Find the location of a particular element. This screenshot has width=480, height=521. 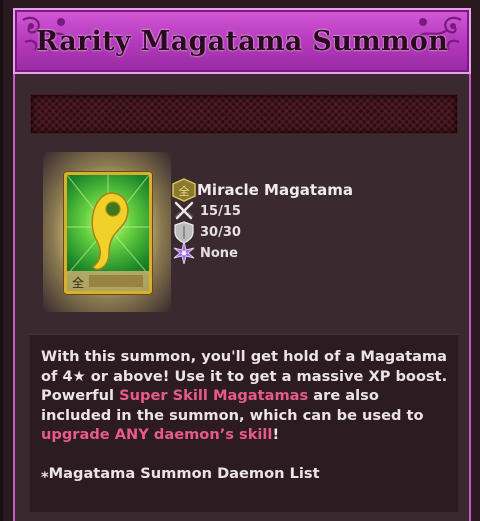

defense-value: 30/30 is located at coordinates (220, 232).